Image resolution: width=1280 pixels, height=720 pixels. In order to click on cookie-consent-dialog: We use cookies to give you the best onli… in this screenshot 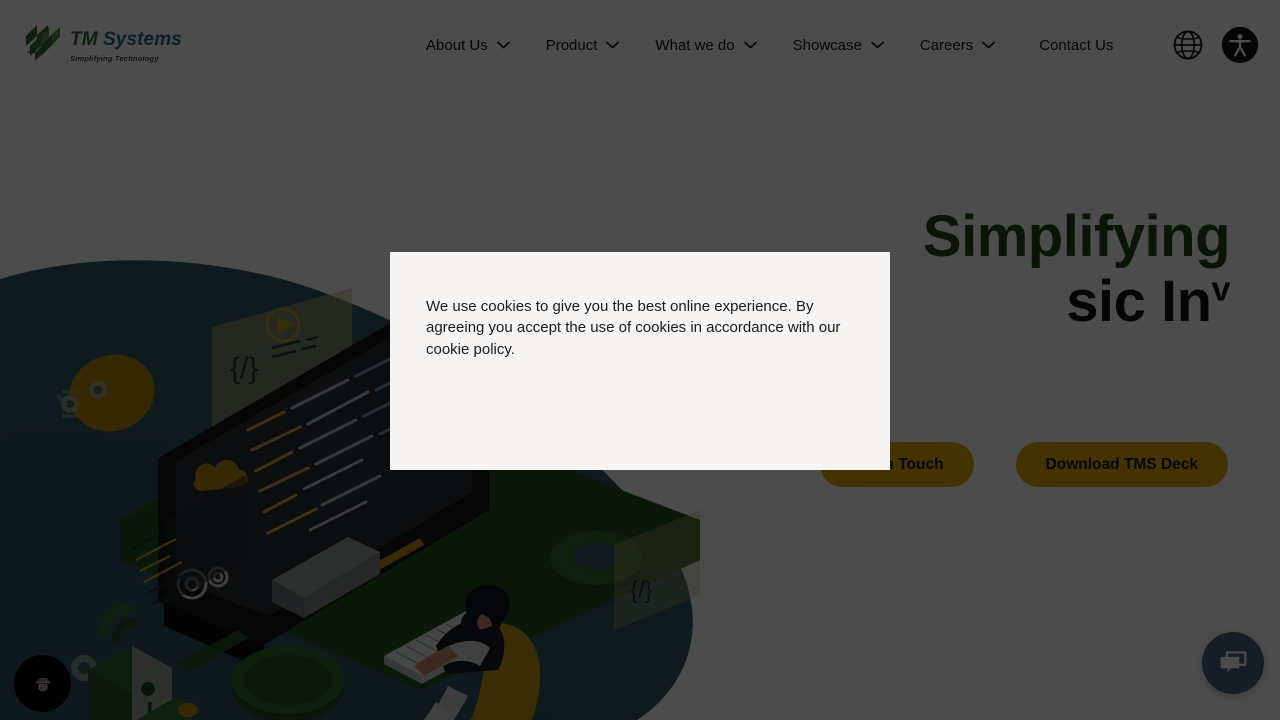, I will do `click(640, 361)`.